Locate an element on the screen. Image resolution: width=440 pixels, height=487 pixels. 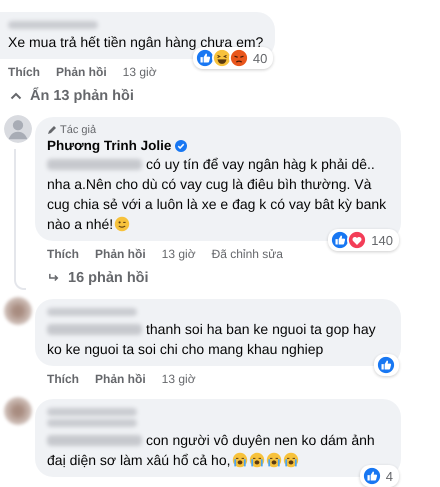
reaction-summary is located at coordinates (386, 365).